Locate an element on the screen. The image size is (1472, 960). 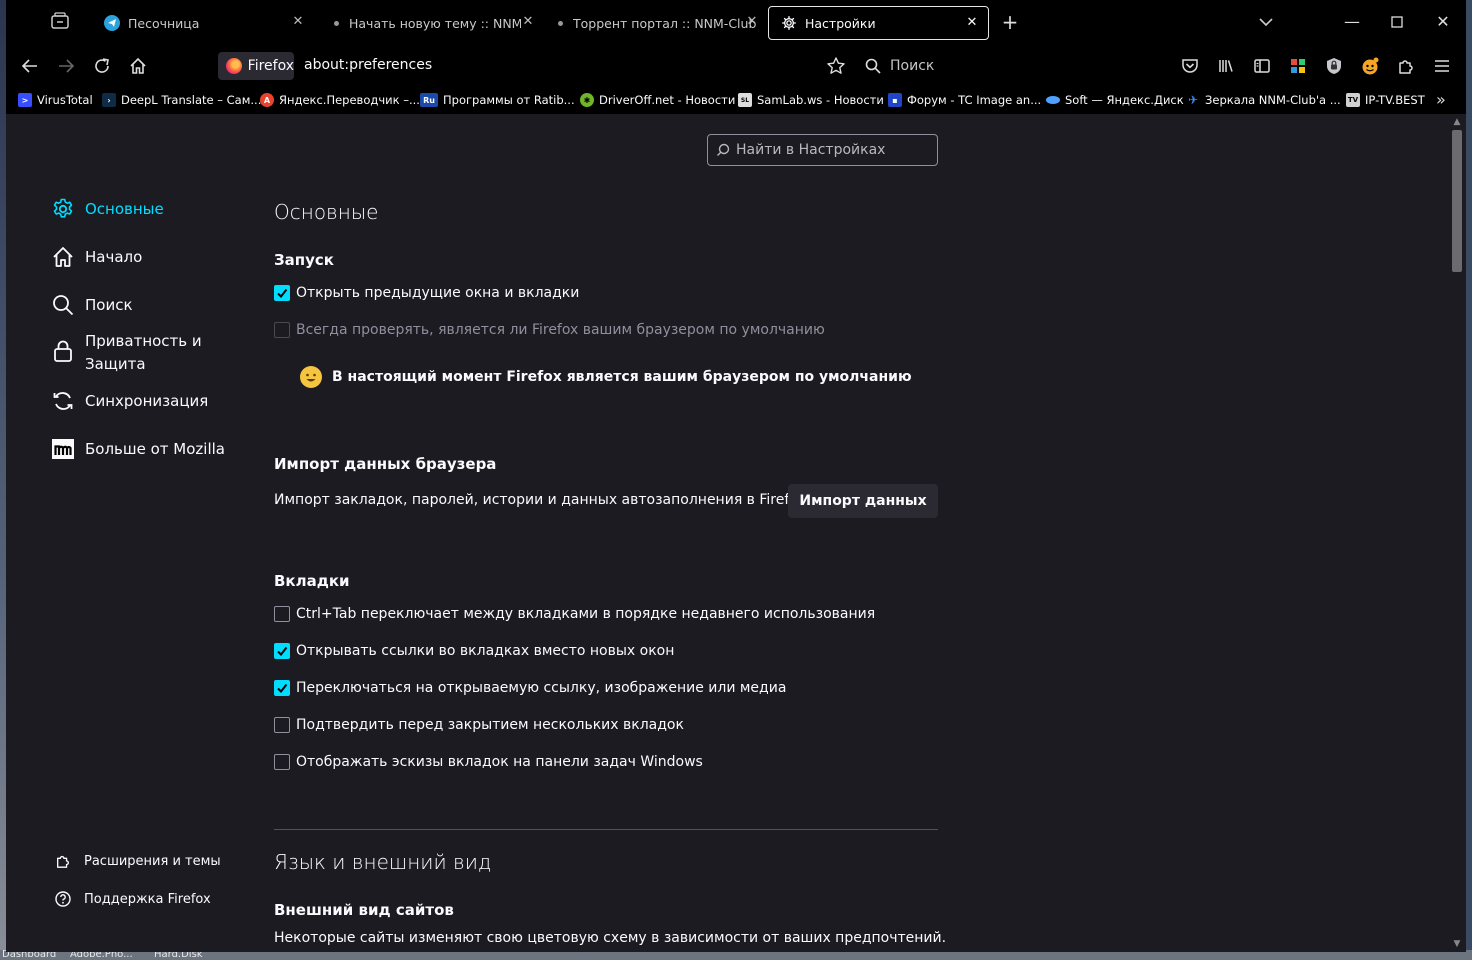
scroll-down-icon: ▼ is located at coordinates (1457, 944).